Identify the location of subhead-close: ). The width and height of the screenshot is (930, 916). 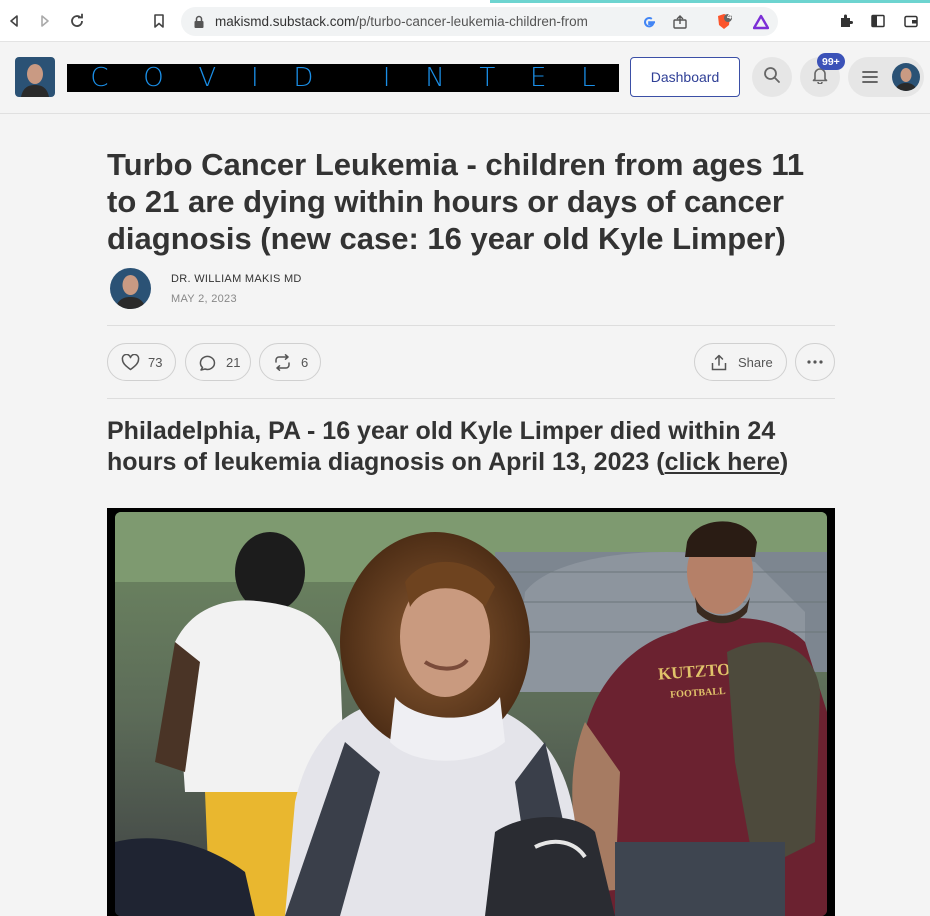
(784, 462).